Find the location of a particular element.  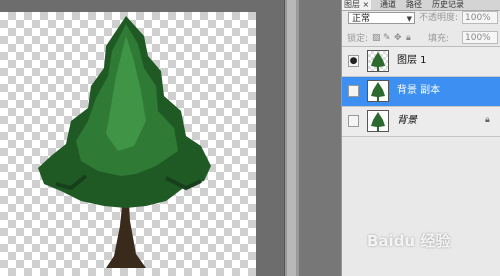

layer-row-1: ● 图层 1 is located at coordinates (421, 62).